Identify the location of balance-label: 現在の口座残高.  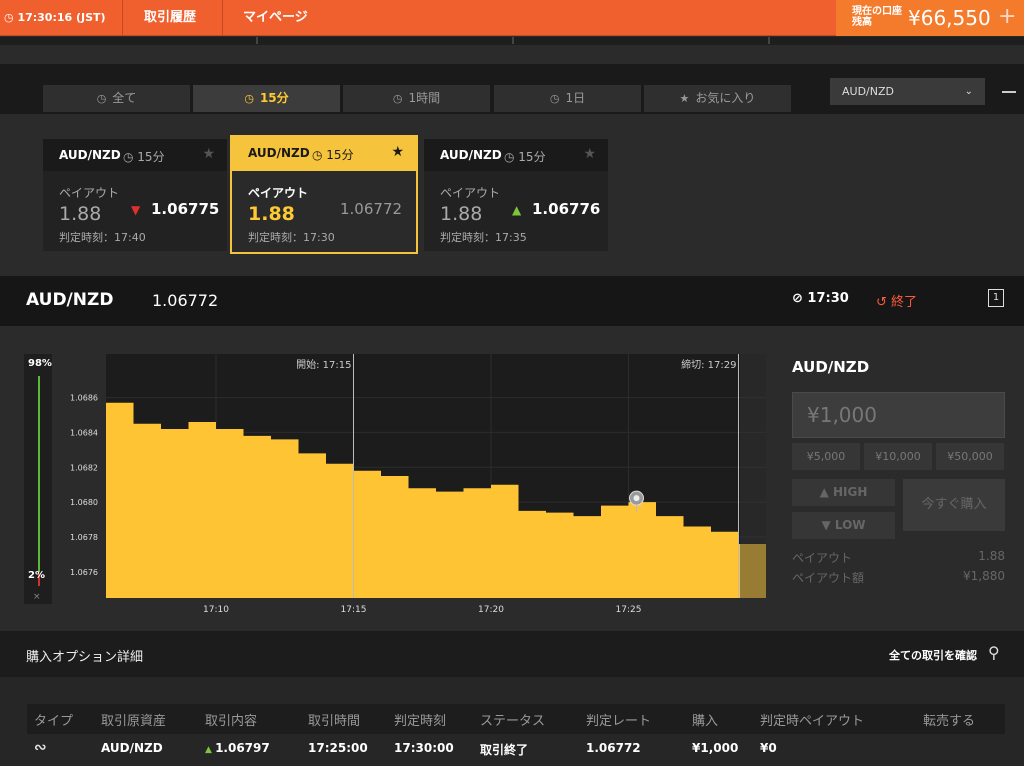
(877, 17).